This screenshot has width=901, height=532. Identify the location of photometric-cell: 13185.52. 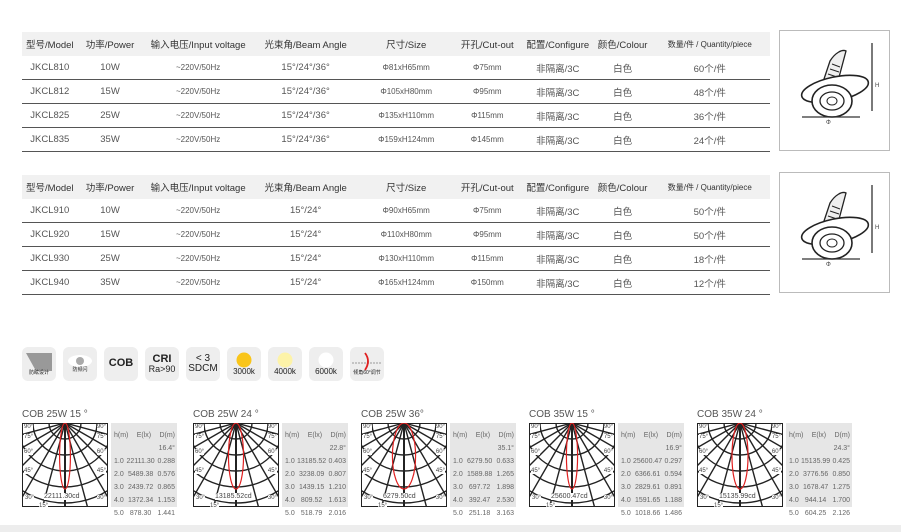
(312, 461).